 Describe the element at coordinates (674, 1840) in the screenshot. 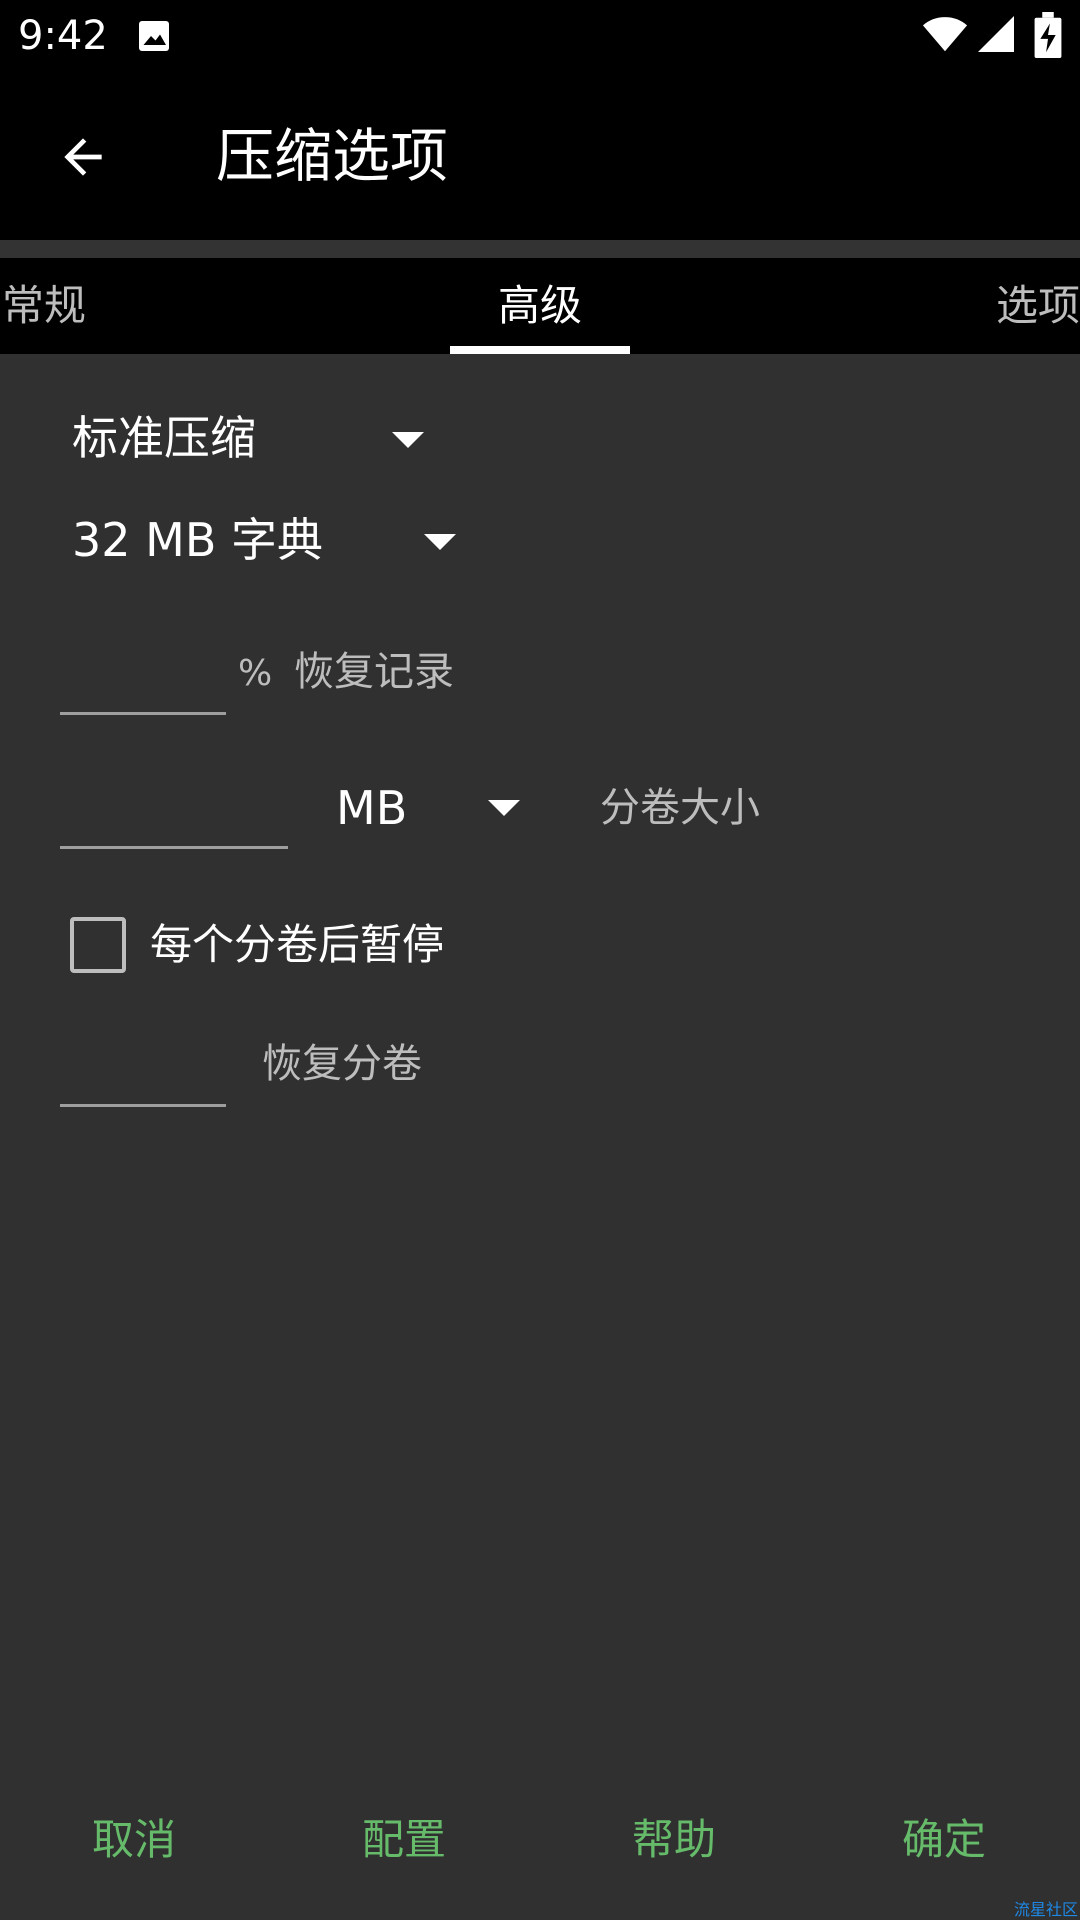

I see `help-button: 帮助` at that location.